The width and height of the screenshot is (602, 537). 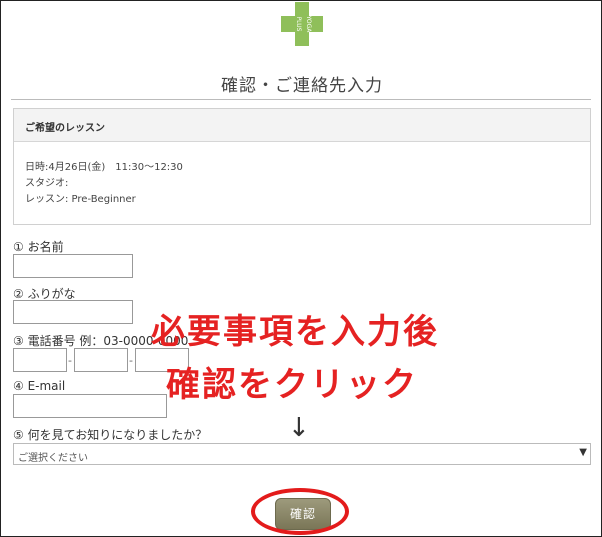 I want to click on logo-text-2: PLUS, so click(x=298, y=24).